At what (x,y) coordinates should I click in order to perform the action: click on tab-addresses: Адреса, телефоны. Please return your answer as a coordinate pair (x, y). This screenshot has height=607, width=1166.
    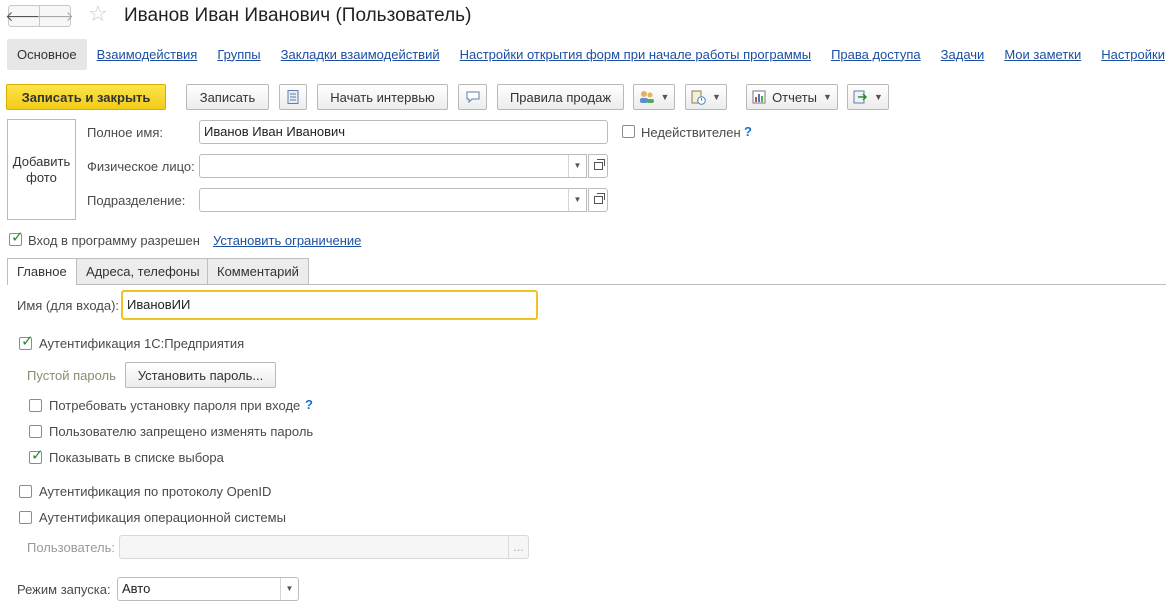
    Looking at the image, I should click on (143, 271).